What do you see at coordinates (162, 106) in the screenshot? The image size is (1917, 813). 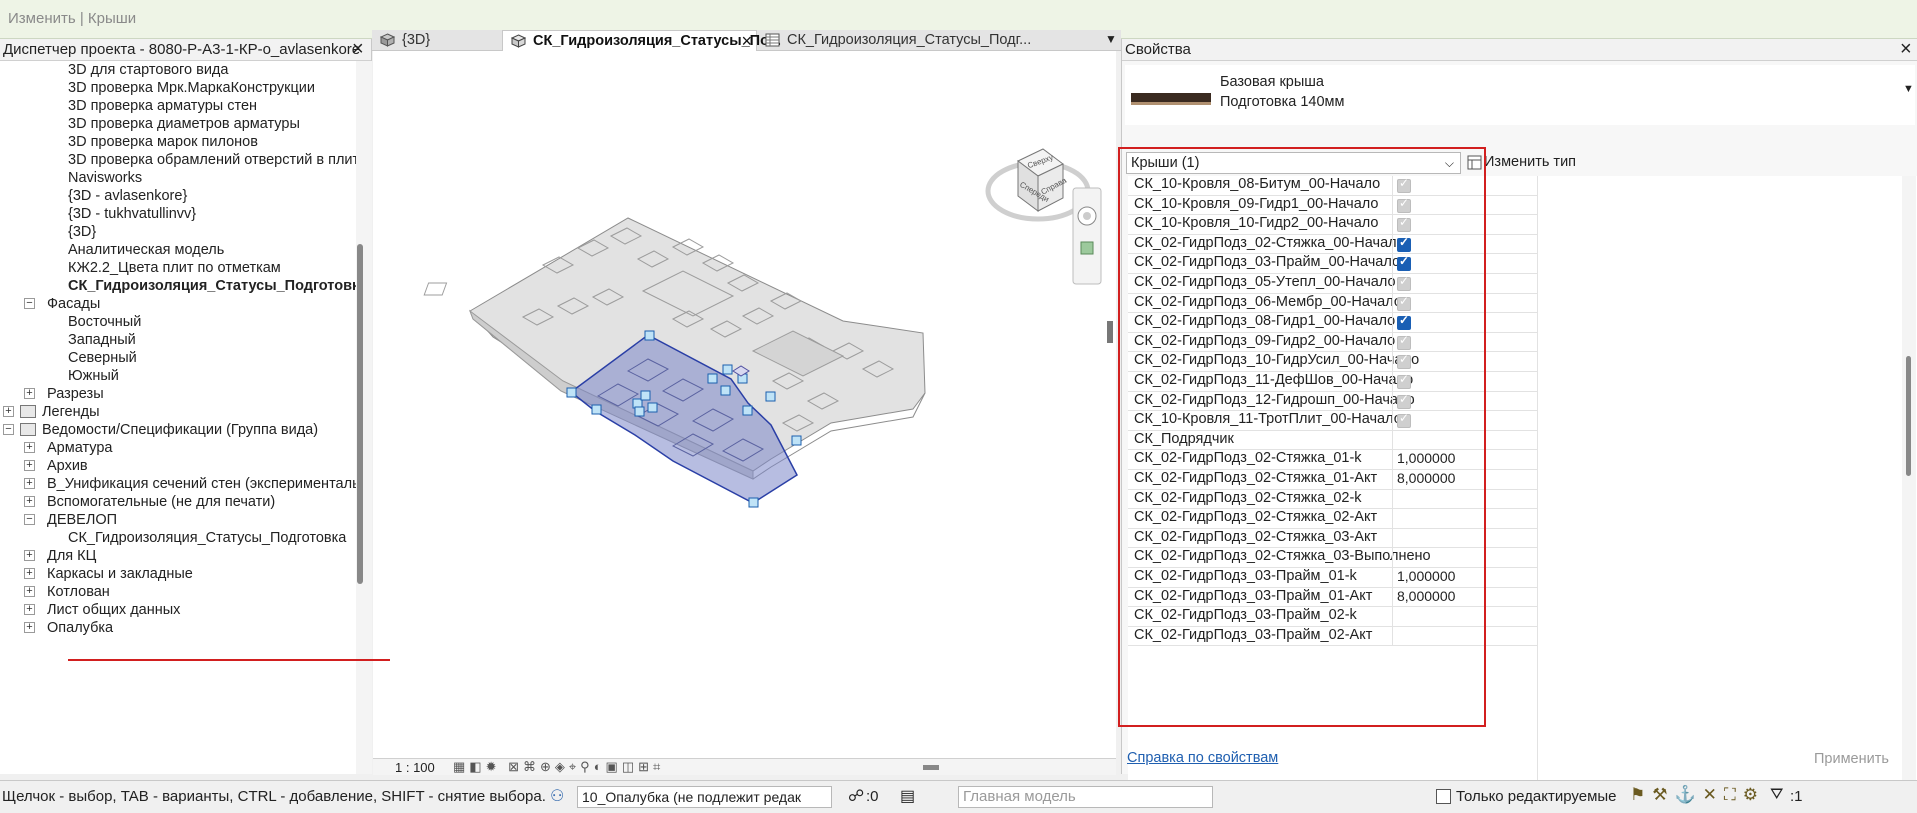 I see `tree-item: 3D проверка арматуры стен` at bounding box center [162, 106].